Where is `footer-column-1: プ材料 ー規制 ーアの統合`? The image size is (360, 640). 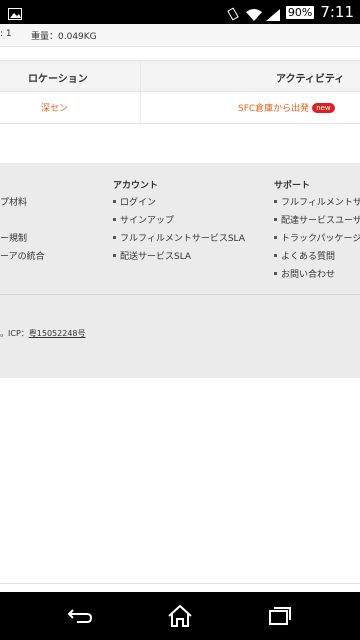
footer-column-1: プ材料 ー規制 ーアの統合 is located at coordinates (22, 233).